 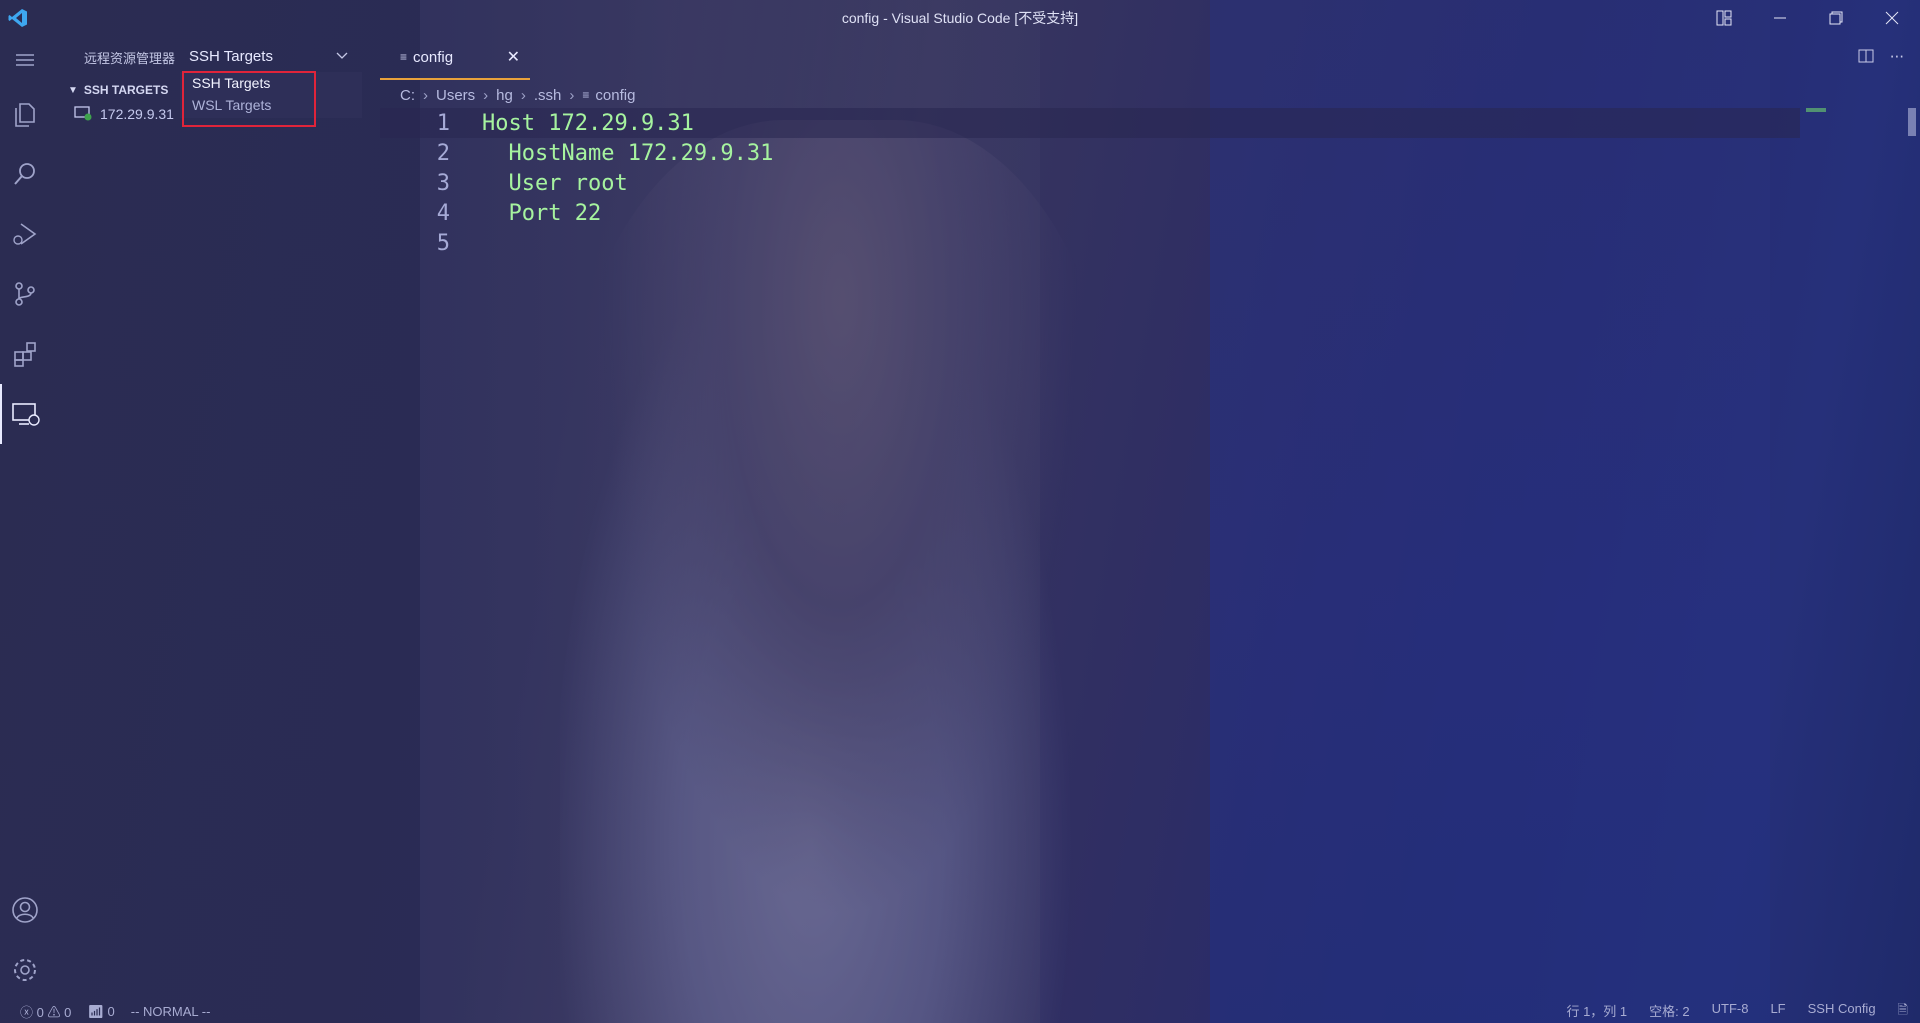 What do you see at coordinates (25, 174) in the screenshot?
I see `search-icon` at bounding box center [25, 174].